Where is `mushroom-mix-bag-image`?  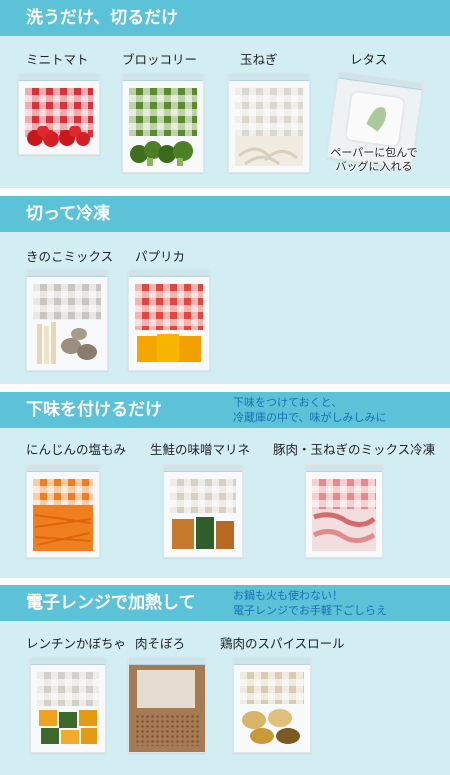
mushroom-mix-bag-image is located at coordinates (67, 320).